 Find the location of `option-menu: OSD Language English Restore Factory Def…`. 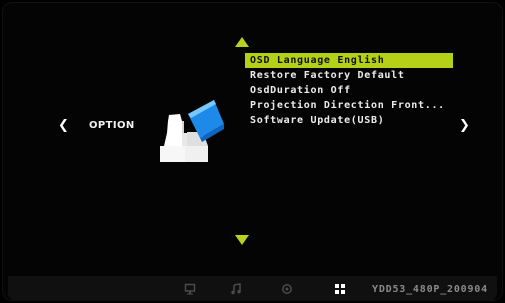

option-menu: OSD Language English Restore Factory Def… is located at coordinates (349, 90).